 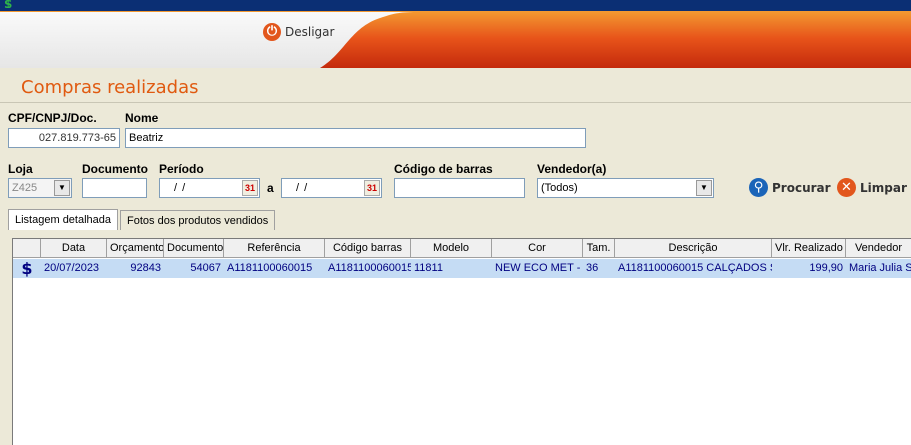 I want to click on grid-header-referencia: Referência, so click(x=274, y=248).